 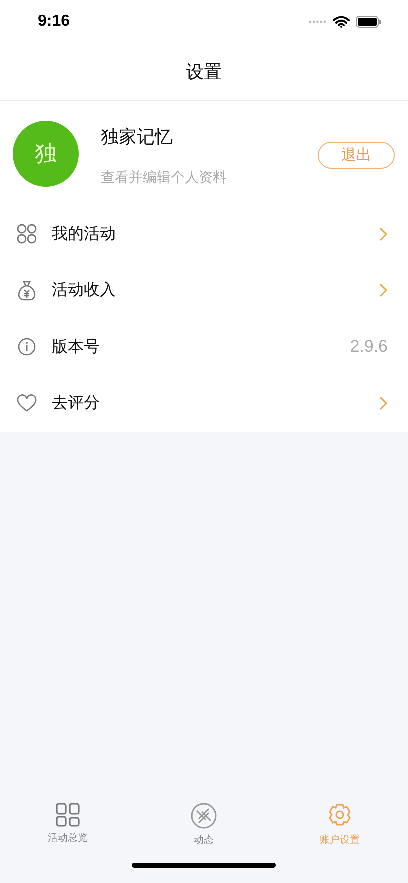 I want to click on tab: 动态, so click(x=204, y=826).